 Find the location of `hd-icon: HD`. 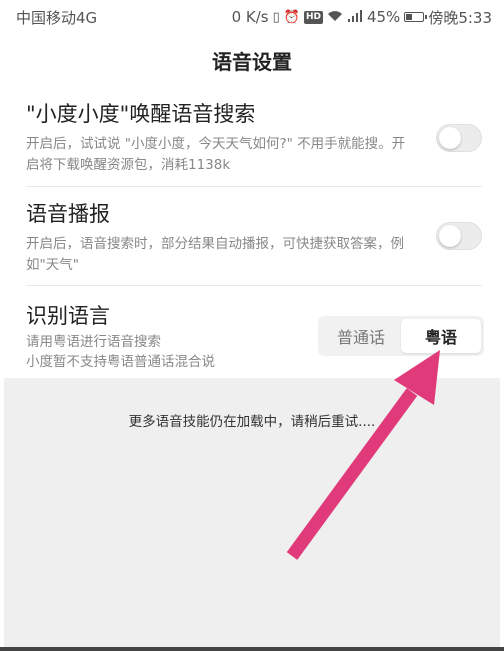

hd-icon: HD is located at coordinates (313, 17).